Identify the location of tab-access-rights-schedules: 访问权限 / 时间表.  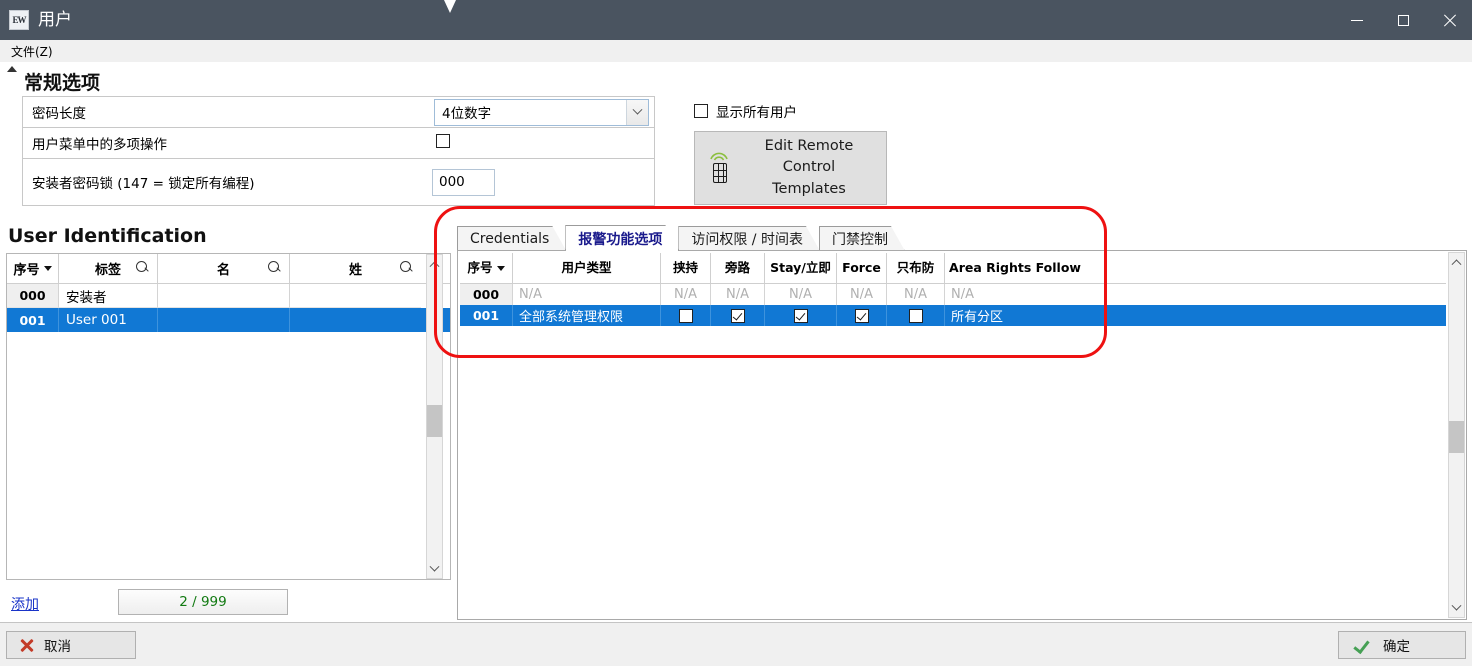
(749, 238).